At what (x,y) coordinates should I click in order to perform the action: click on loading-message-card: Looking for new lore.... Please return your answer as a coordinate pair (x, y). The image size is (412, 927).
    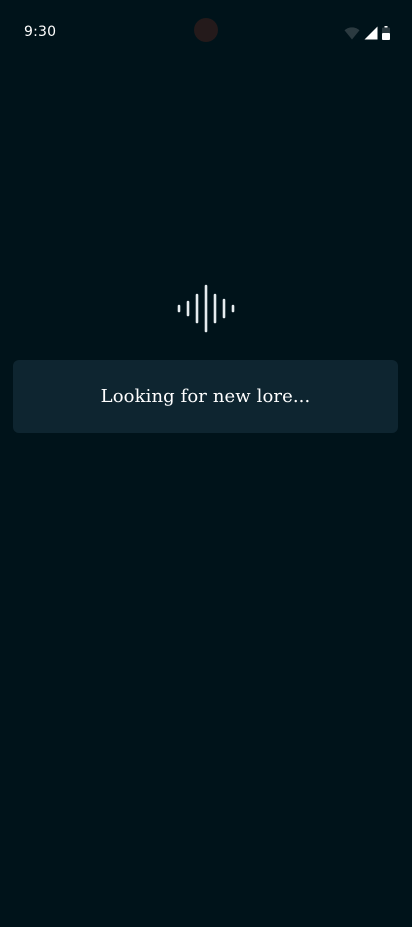
    Looking at the image, I should click on (205, 396).